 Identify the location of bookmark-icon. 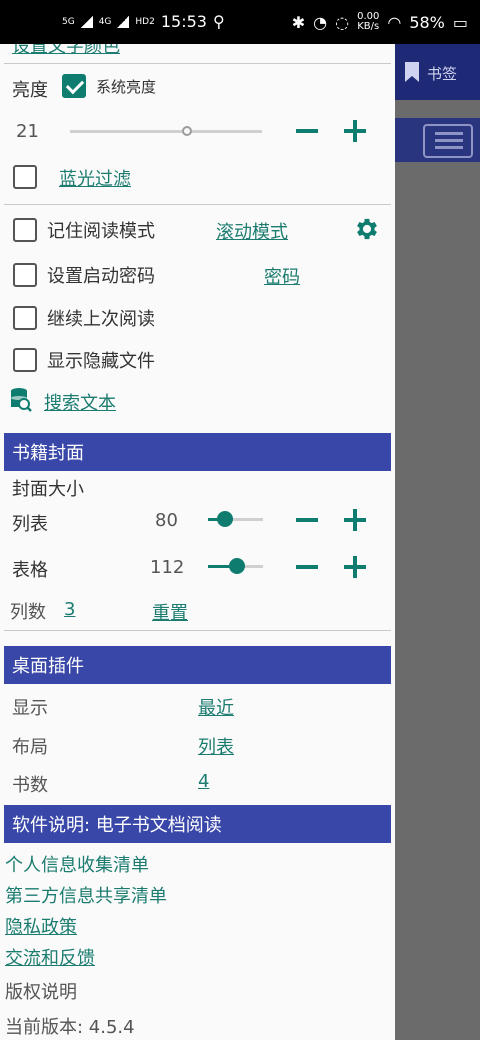
(412, 72).